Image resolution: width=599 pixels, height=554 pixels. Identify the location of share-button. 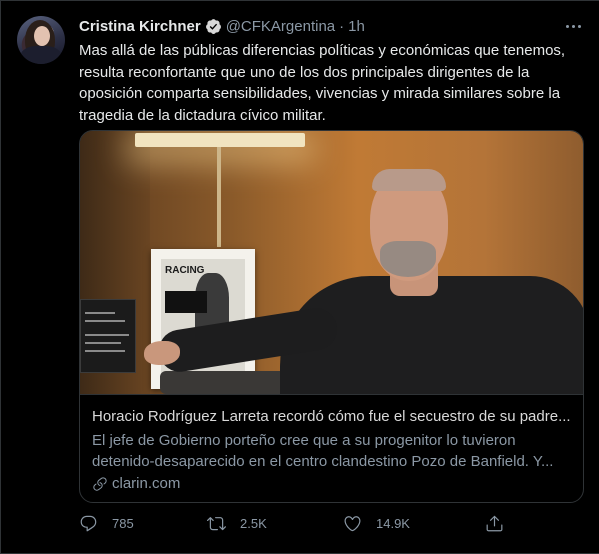
(494, 523).